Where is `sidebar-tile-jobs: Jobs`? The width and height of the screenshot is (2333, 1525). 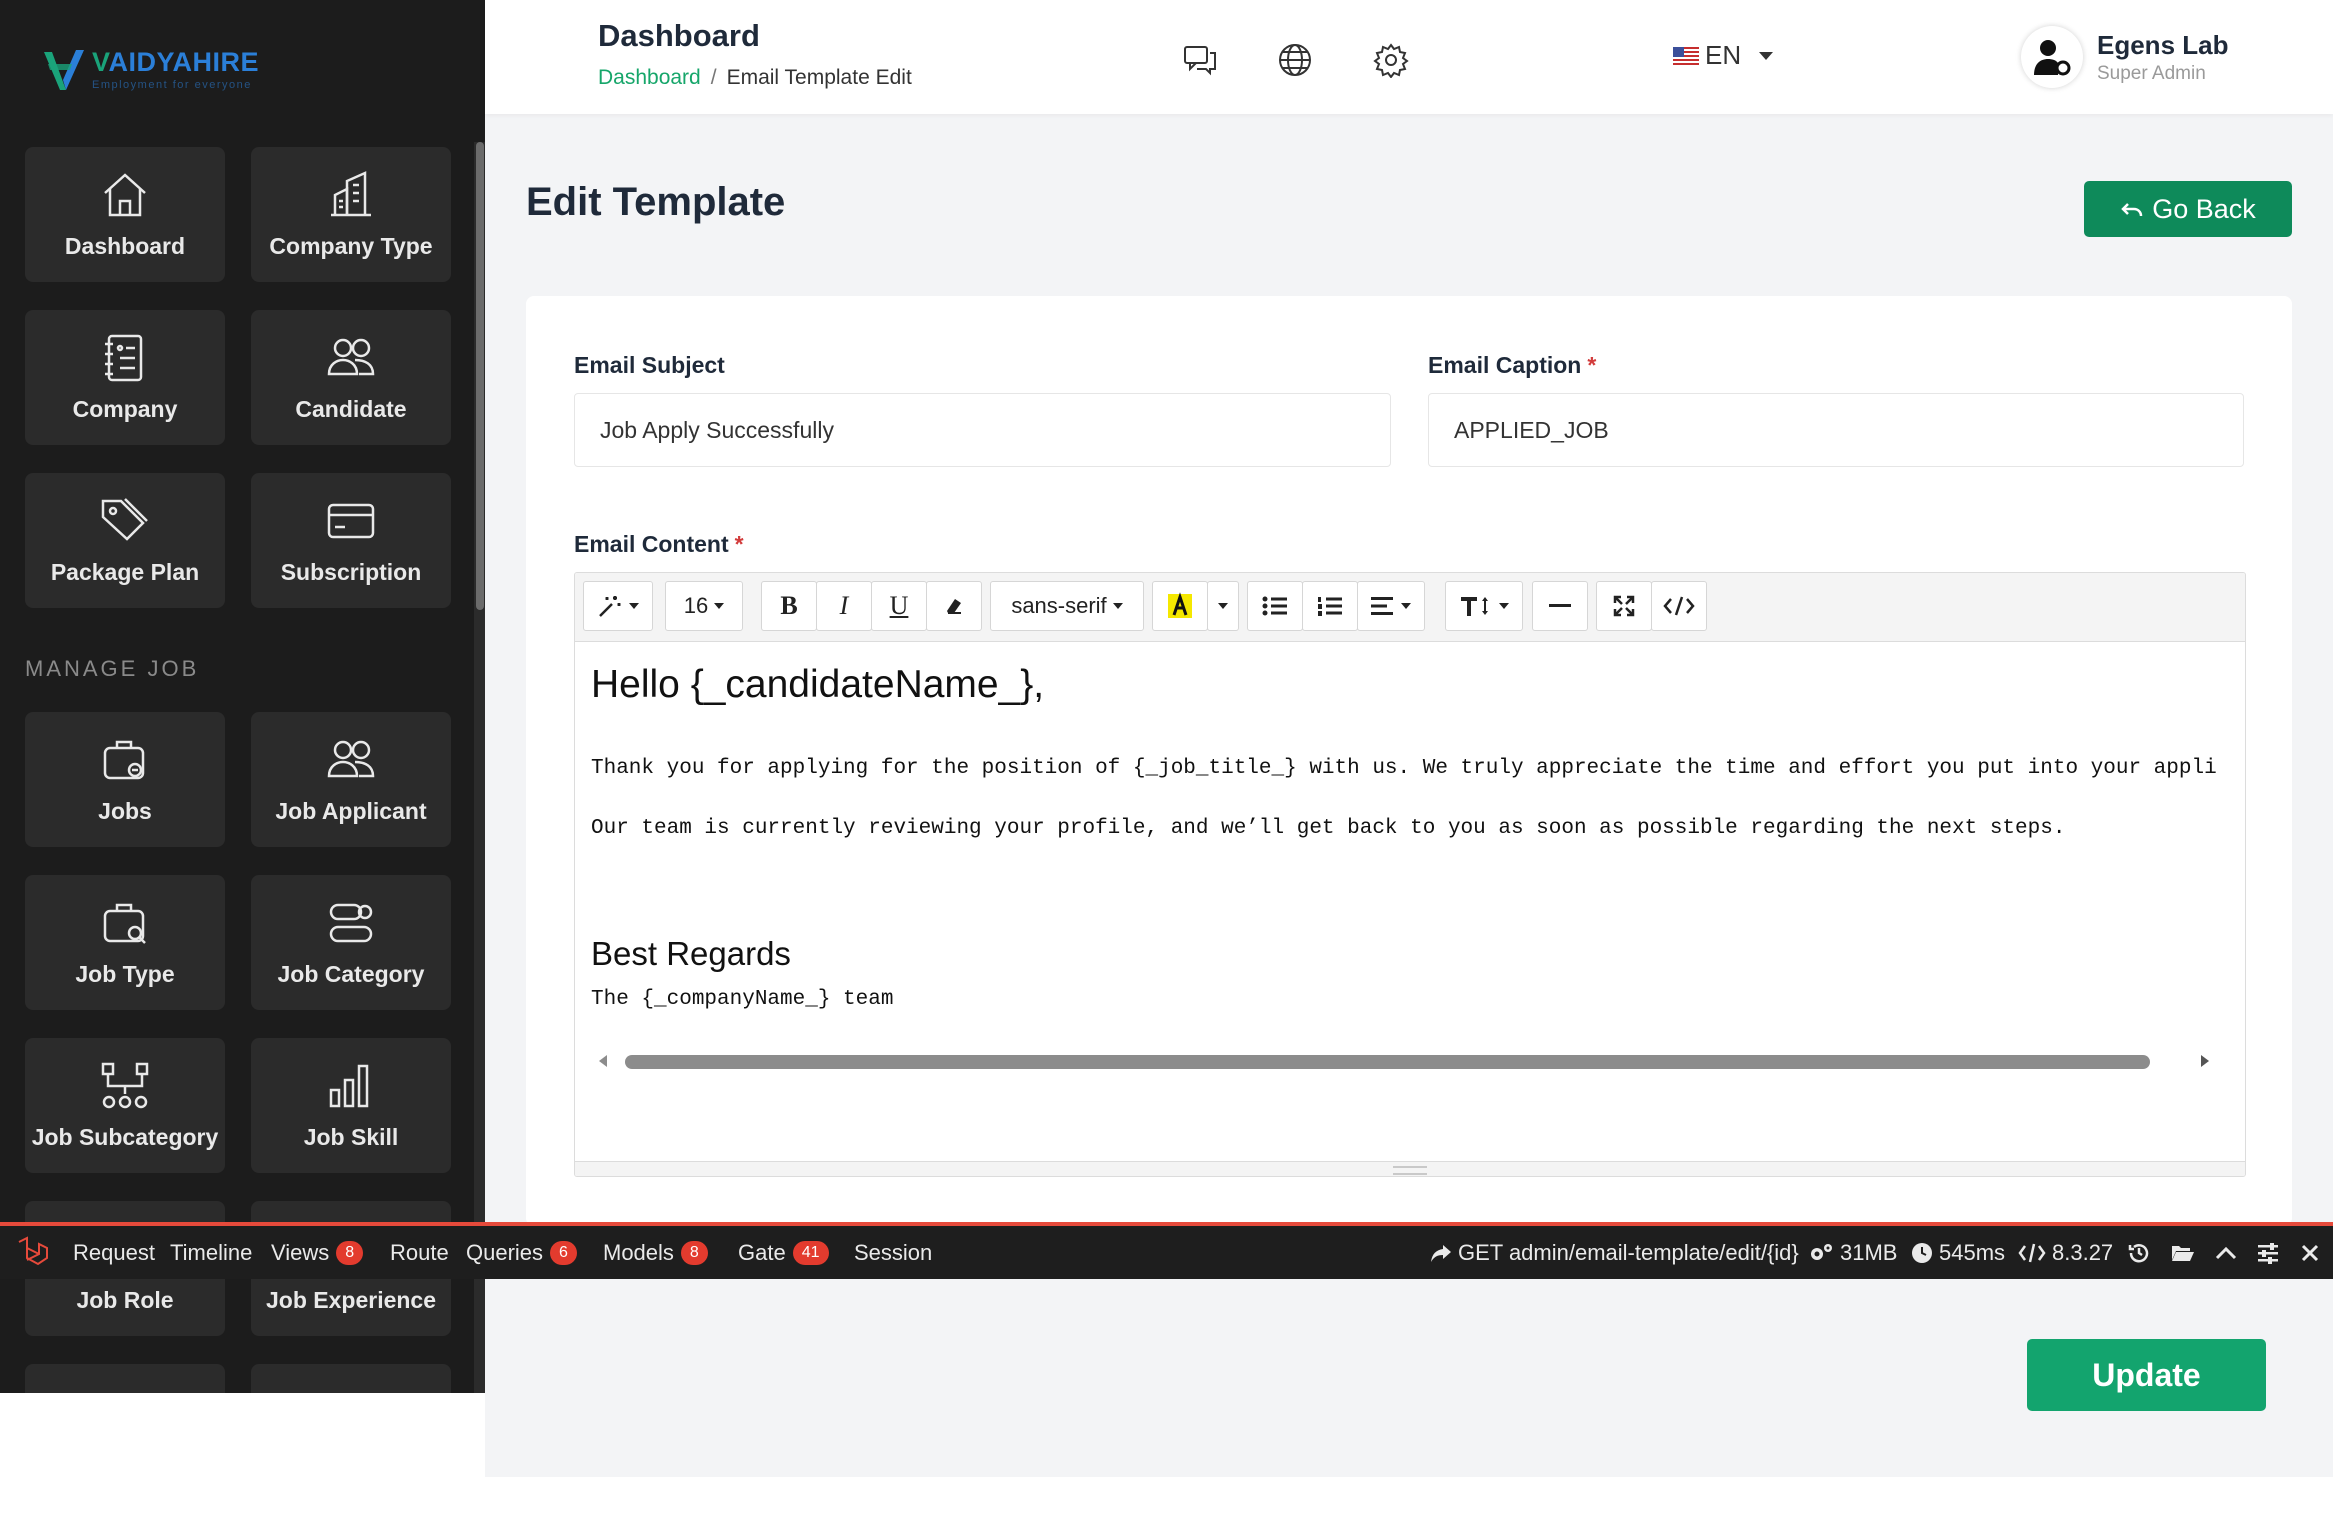 sidebar-tile-jobs: Jobs is located at coordinates (125, 779).